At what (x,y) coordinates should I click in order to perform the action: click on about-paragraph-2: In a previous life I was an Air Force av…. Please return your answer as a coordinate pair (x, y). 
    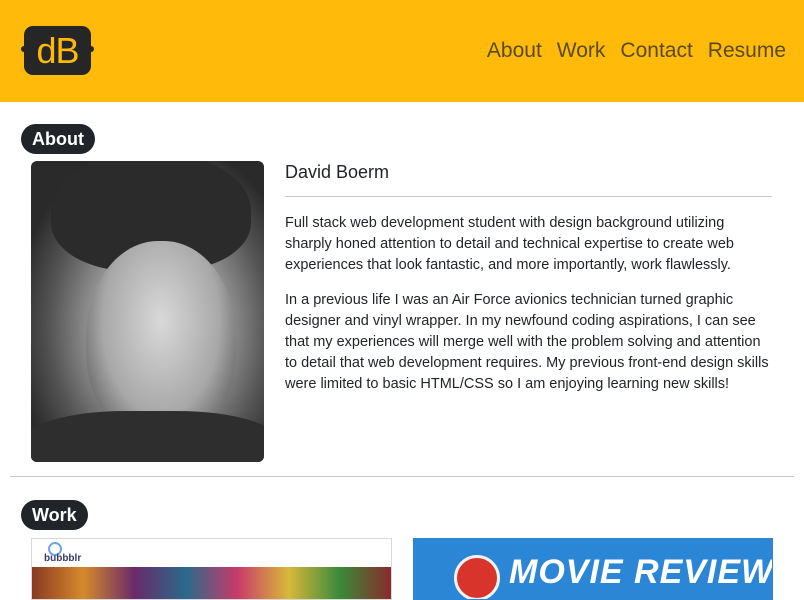
    Looking at the image, I should click on (527, 342).